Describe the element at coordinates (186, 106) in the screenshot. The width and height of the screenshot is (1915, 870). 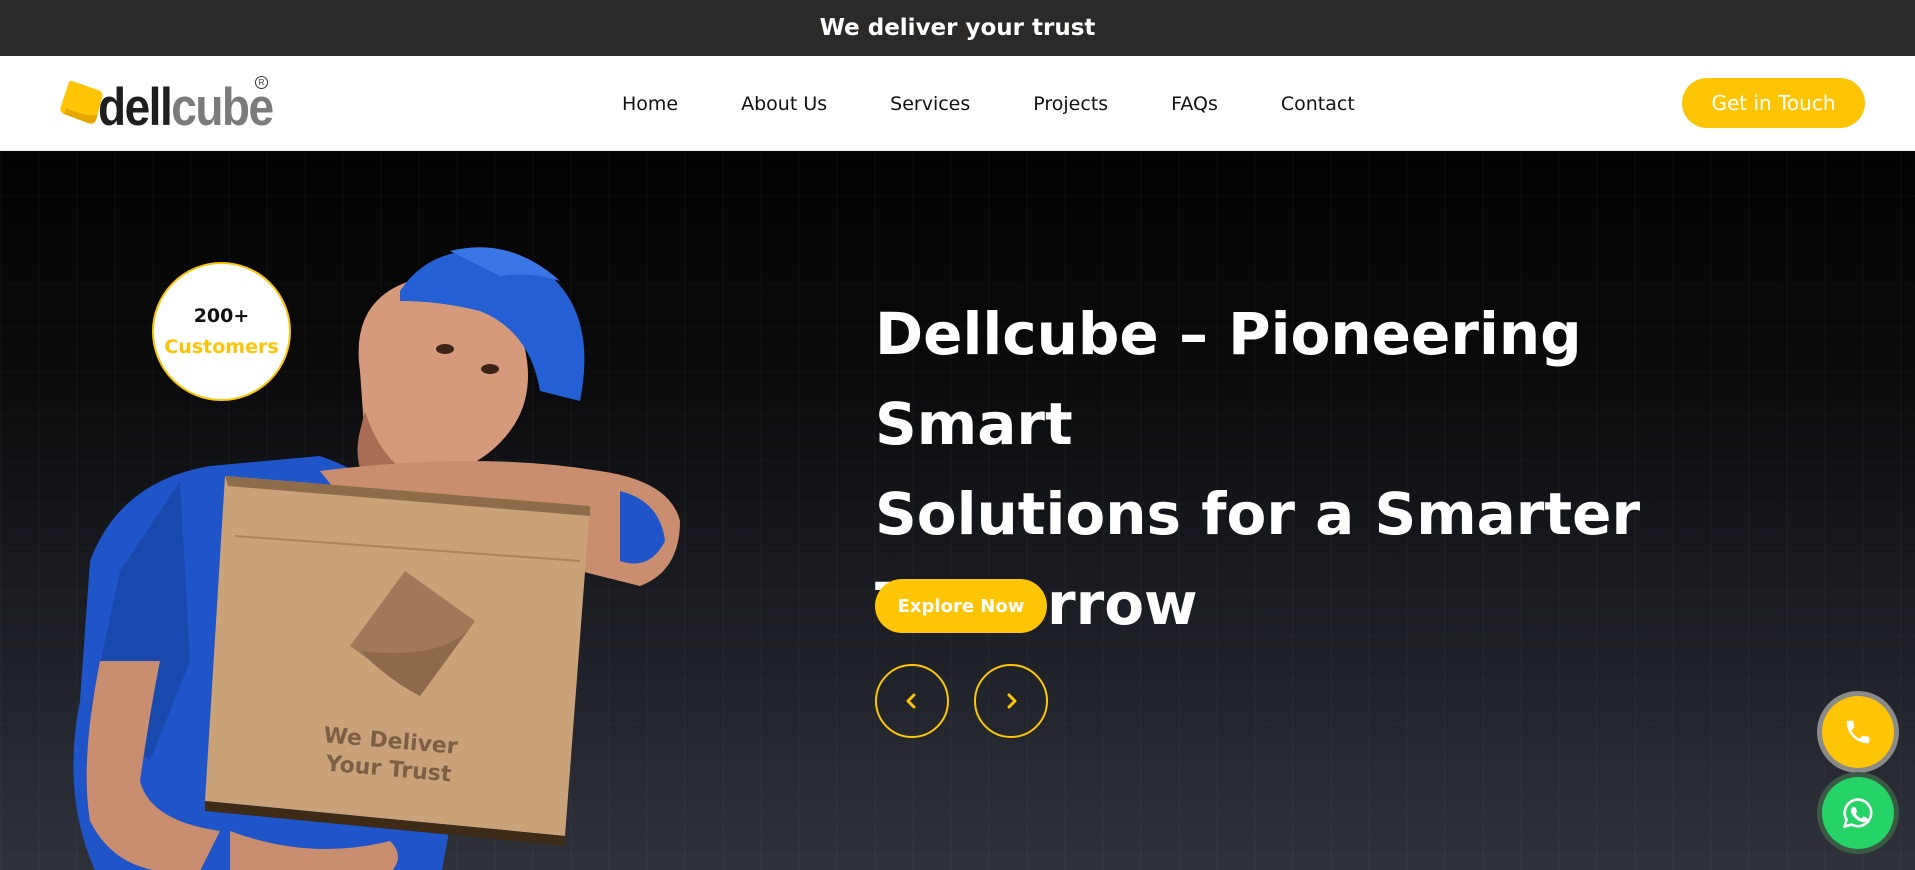
I see `logo-wordmark: dellcube` at that location.